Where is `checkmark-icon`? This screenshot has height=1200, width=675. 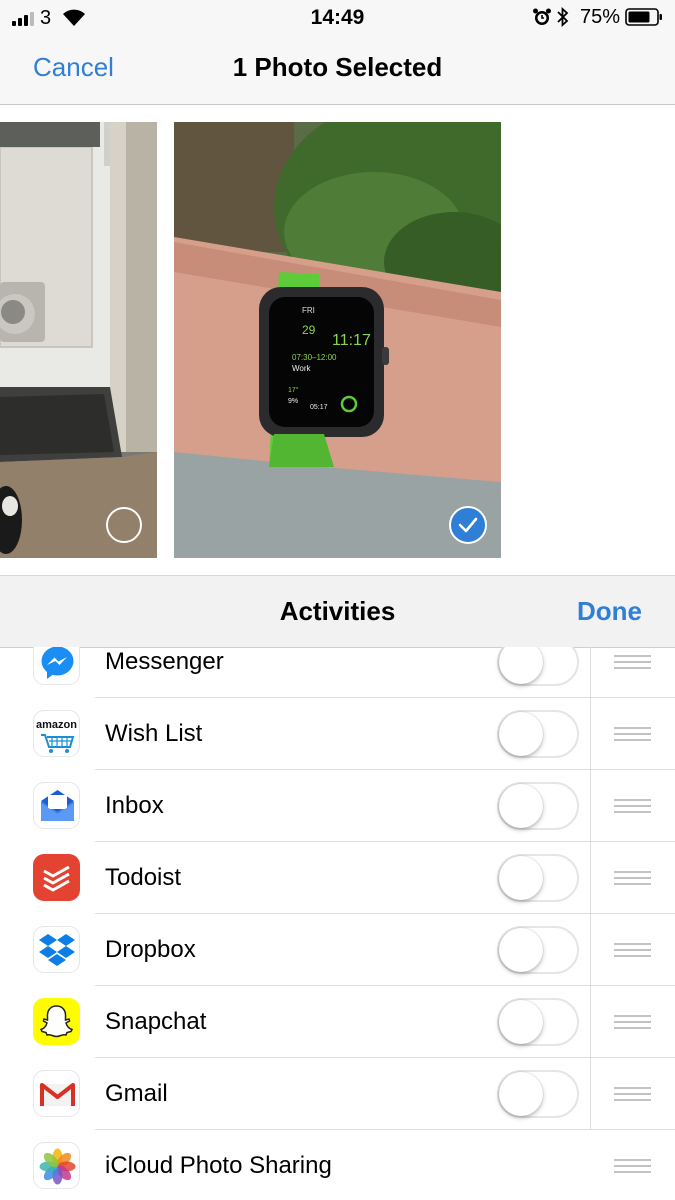 checkmark-icon is located at coordinates (468, 525).